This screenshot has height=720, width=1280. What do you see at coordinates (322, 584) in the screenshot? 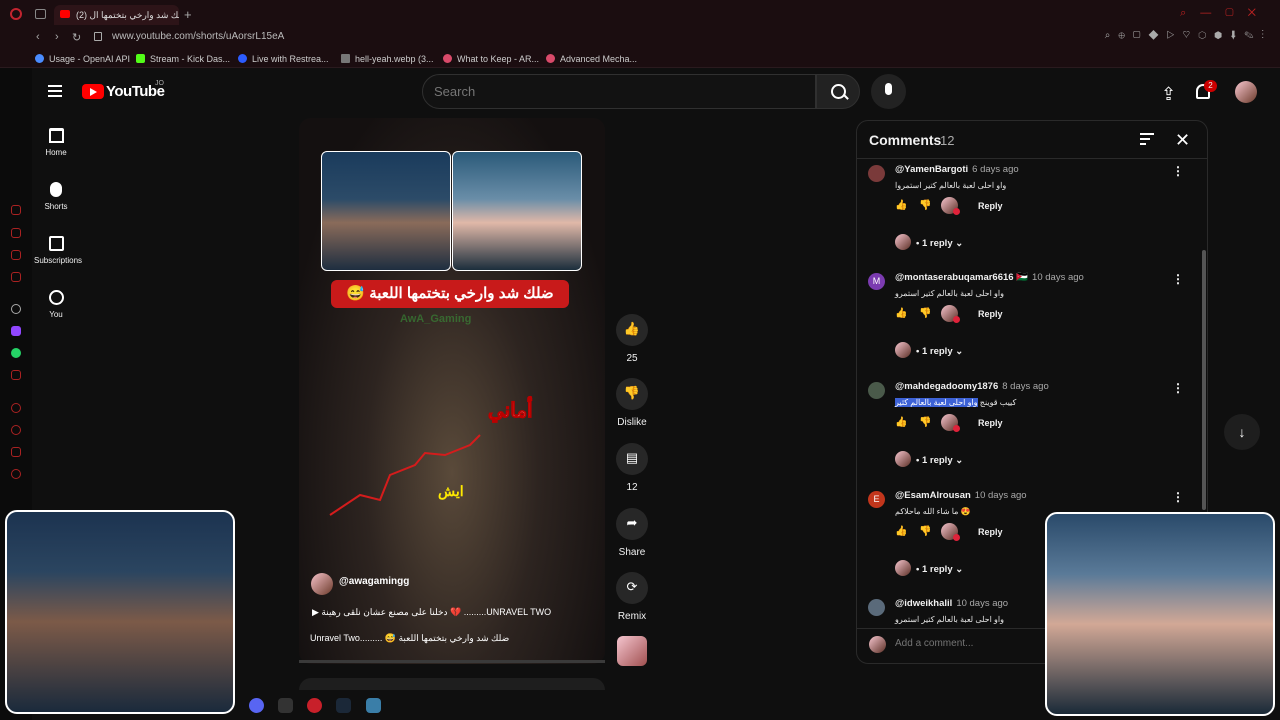
I see `video-channel-avatar` at bounding box center [322, 584].